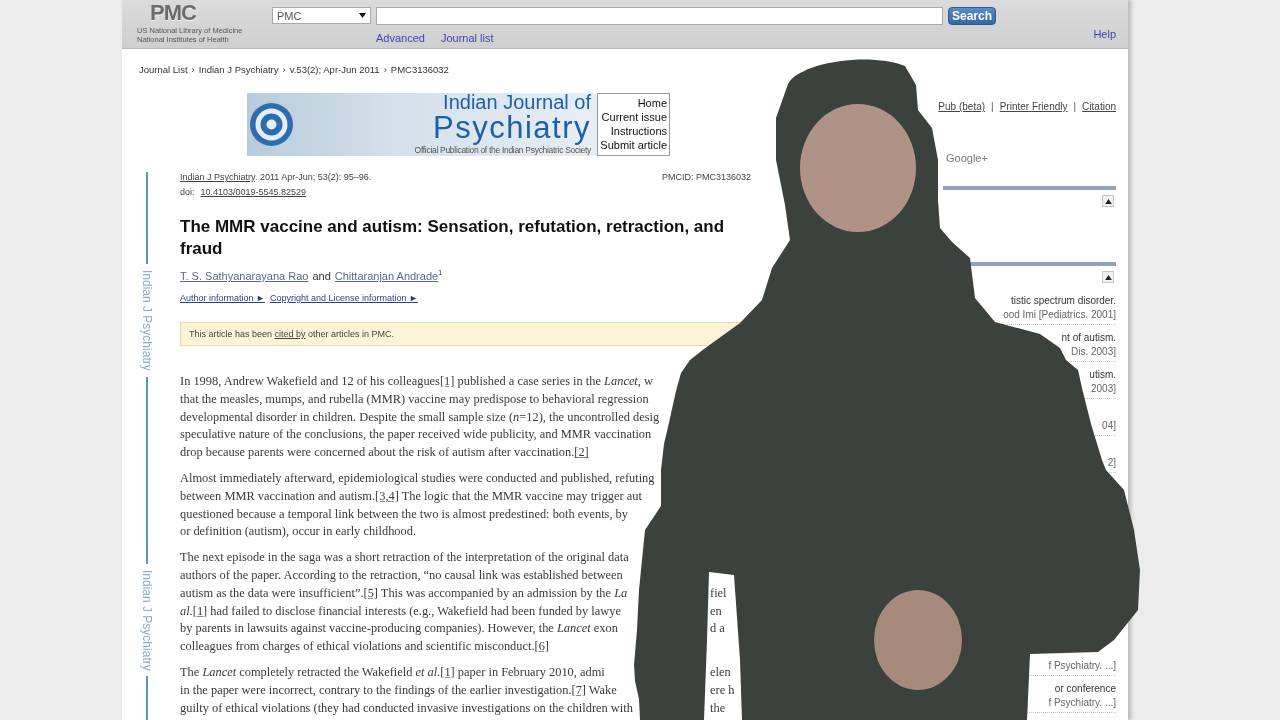  Describe the element at coordinates (1102, 375) in the screenshot. I see `cited-article-title: utism.` at that location.